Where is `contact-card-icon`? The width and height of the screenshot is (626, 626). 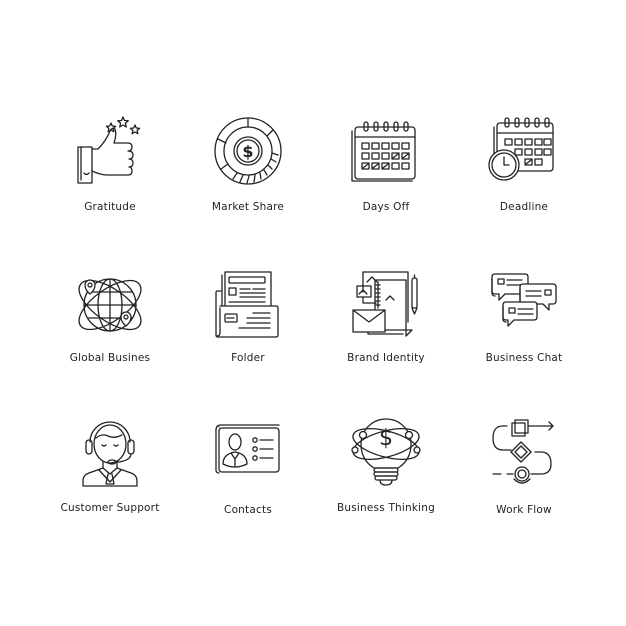 contact-card-icon is located at coordinates (247, 449).